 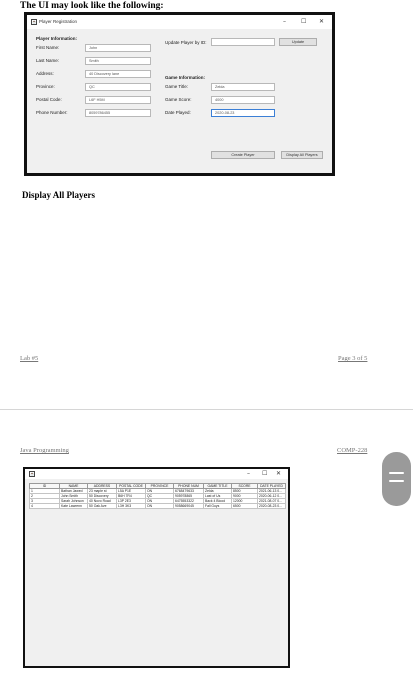 I want to click on postal-code-label: Postal Code:, so click(x=49, y=99).